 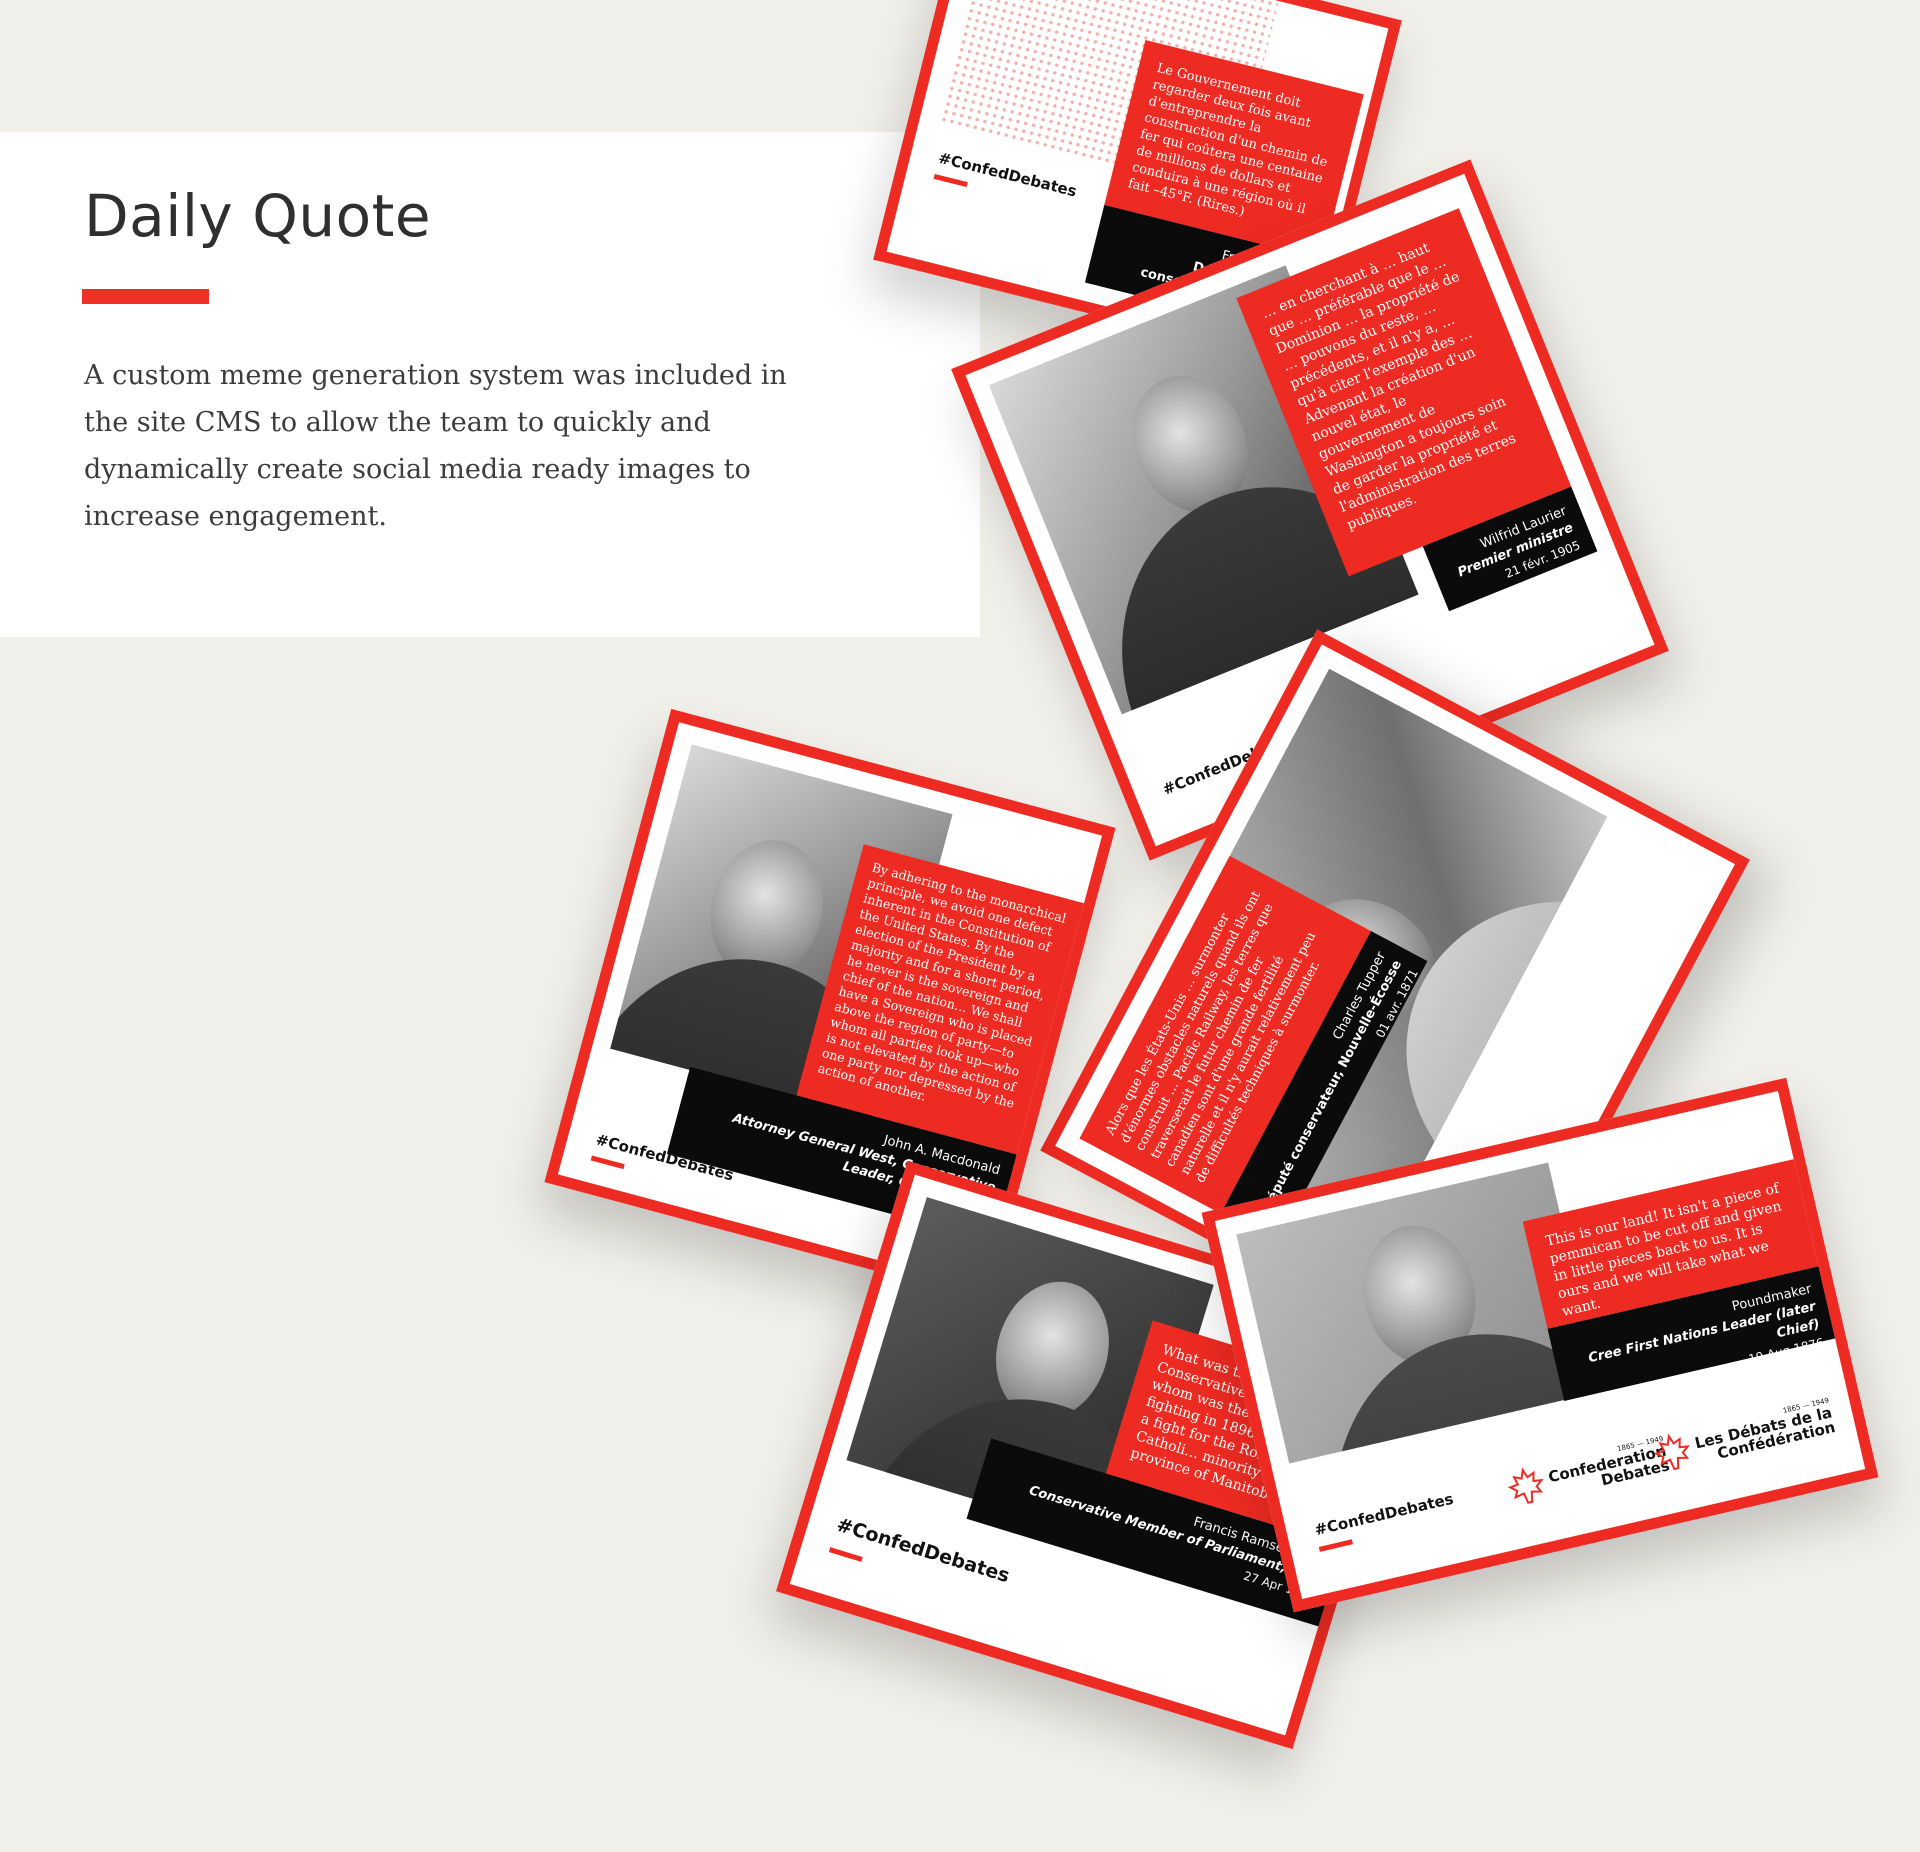 I want to click on title-underline, so click(x=145, y=296).